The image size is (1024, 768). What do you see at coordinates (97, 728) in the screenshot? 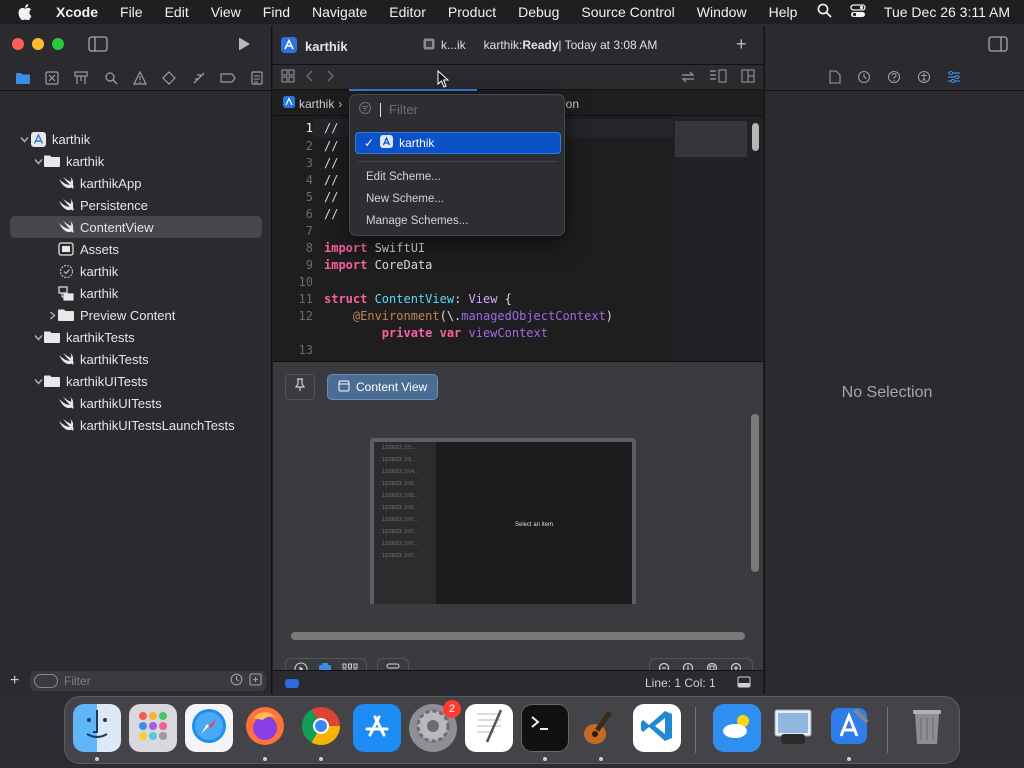
I see `dock-finder` at bounding box center [97, 728].